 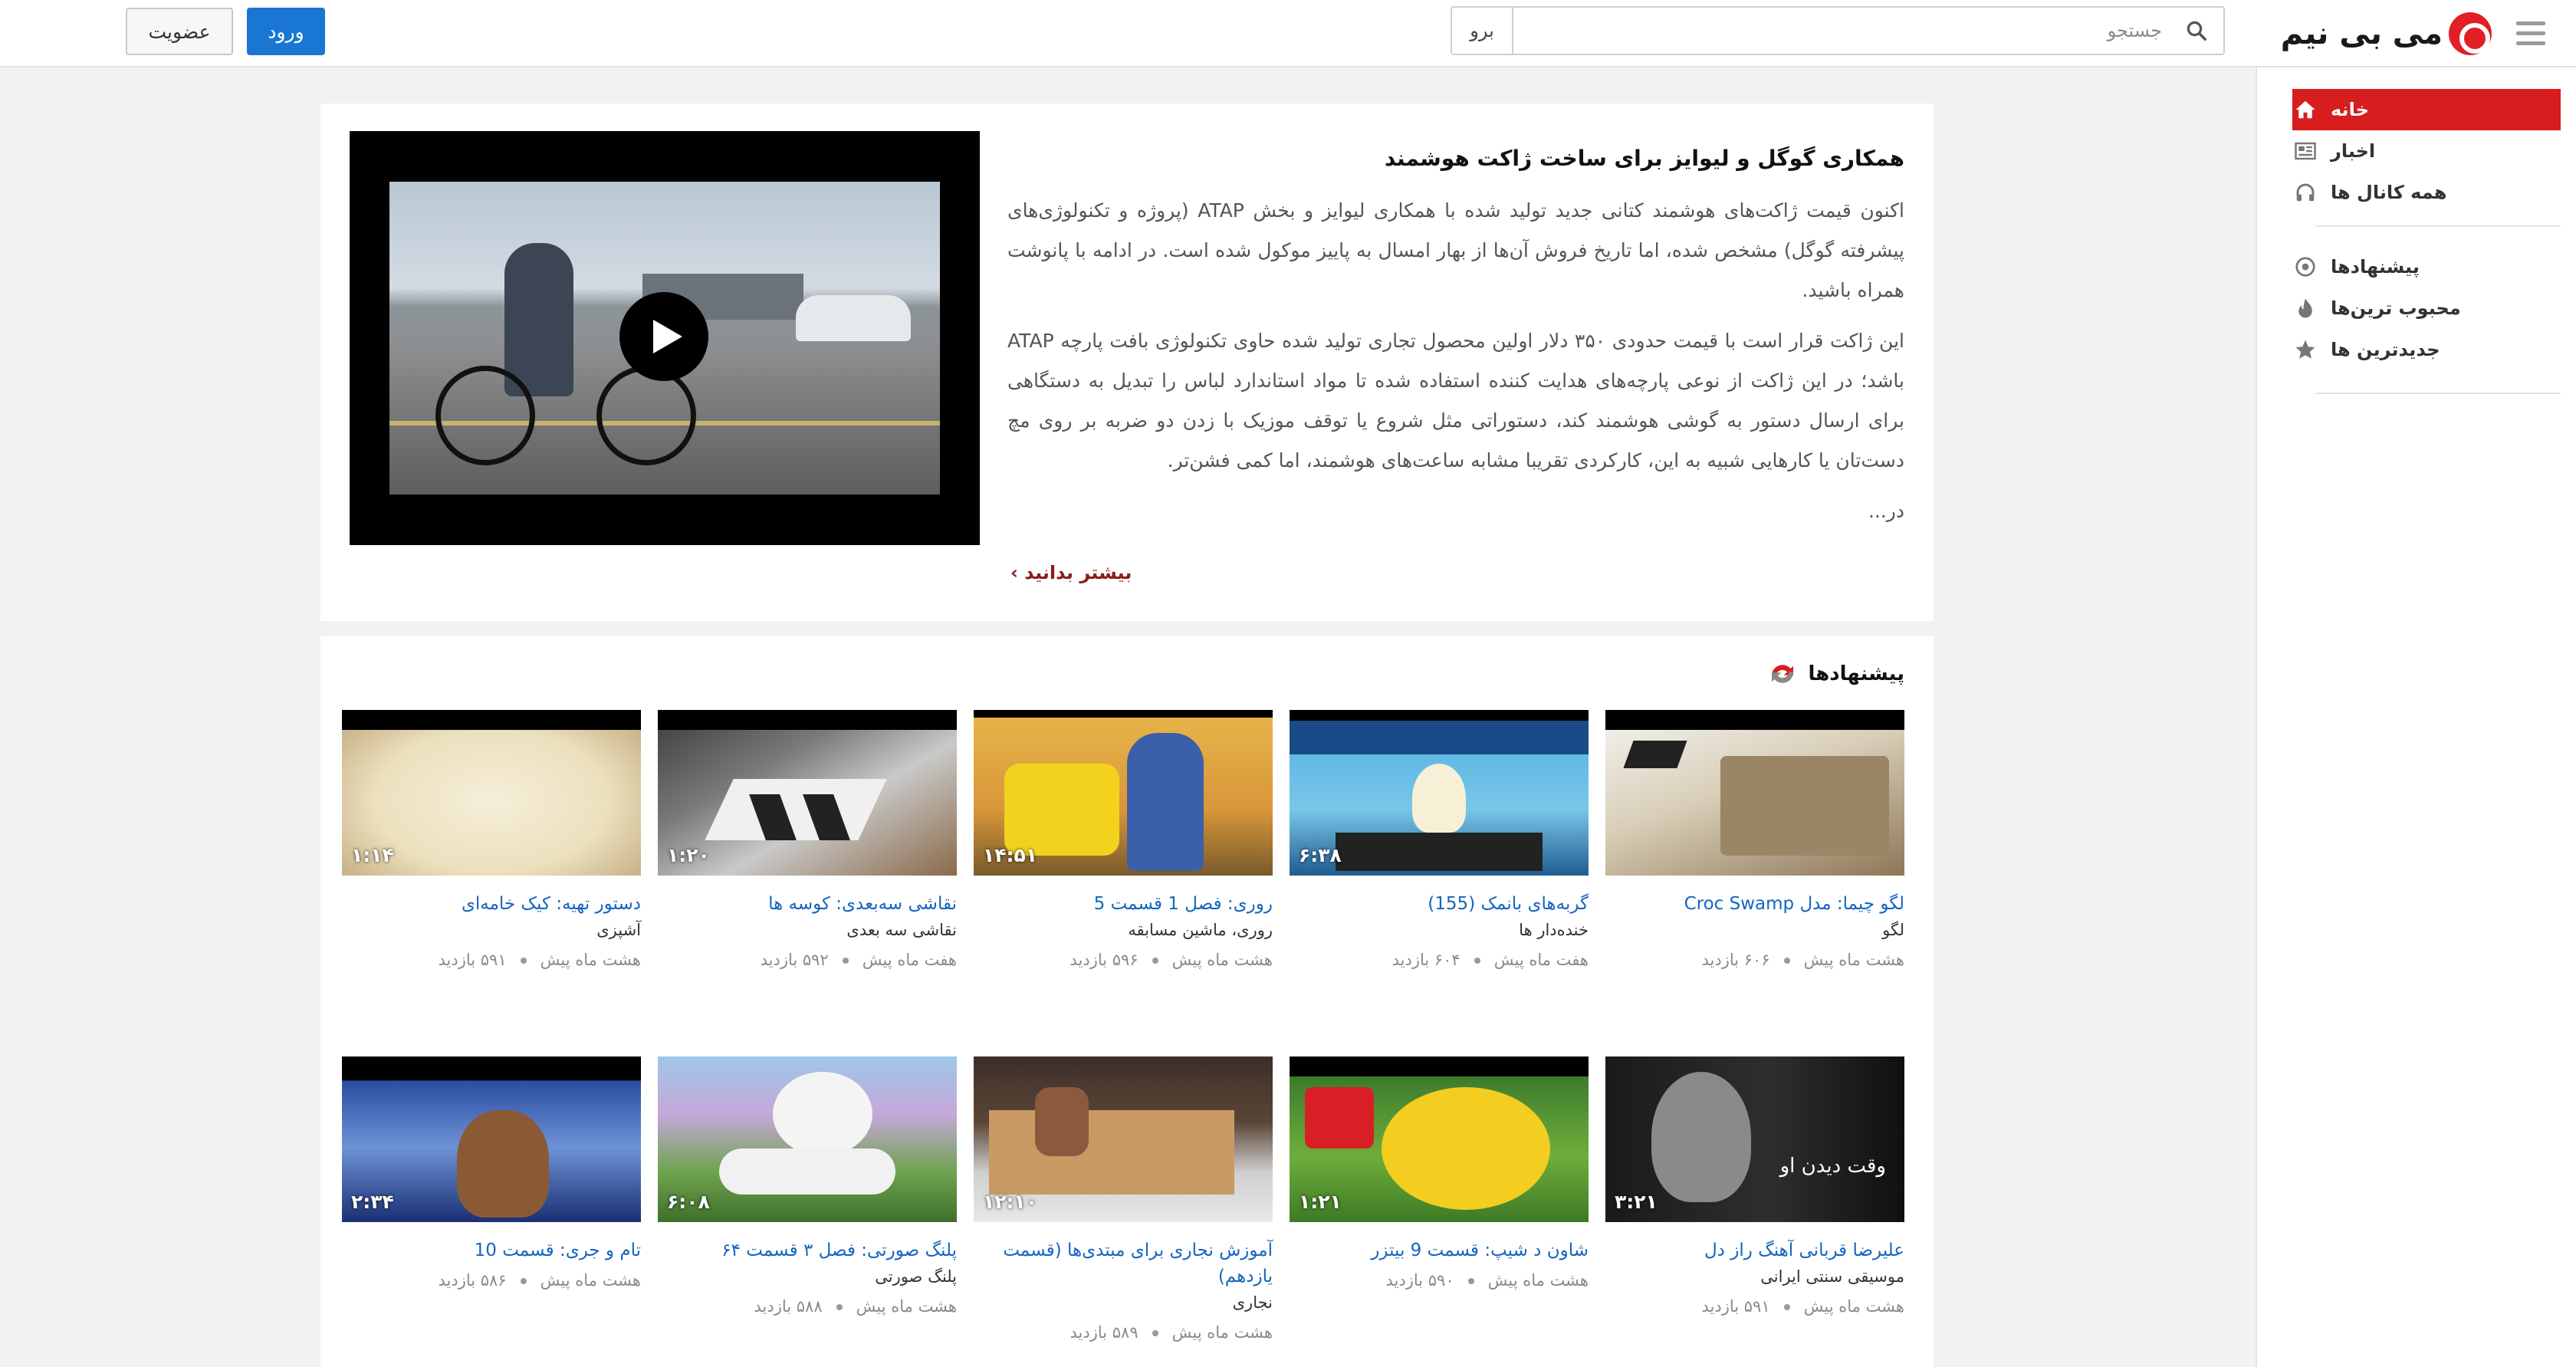 I want to click on video-title: لگو چیما: مدل Croc Swamp, so click(x=1755, y=904).